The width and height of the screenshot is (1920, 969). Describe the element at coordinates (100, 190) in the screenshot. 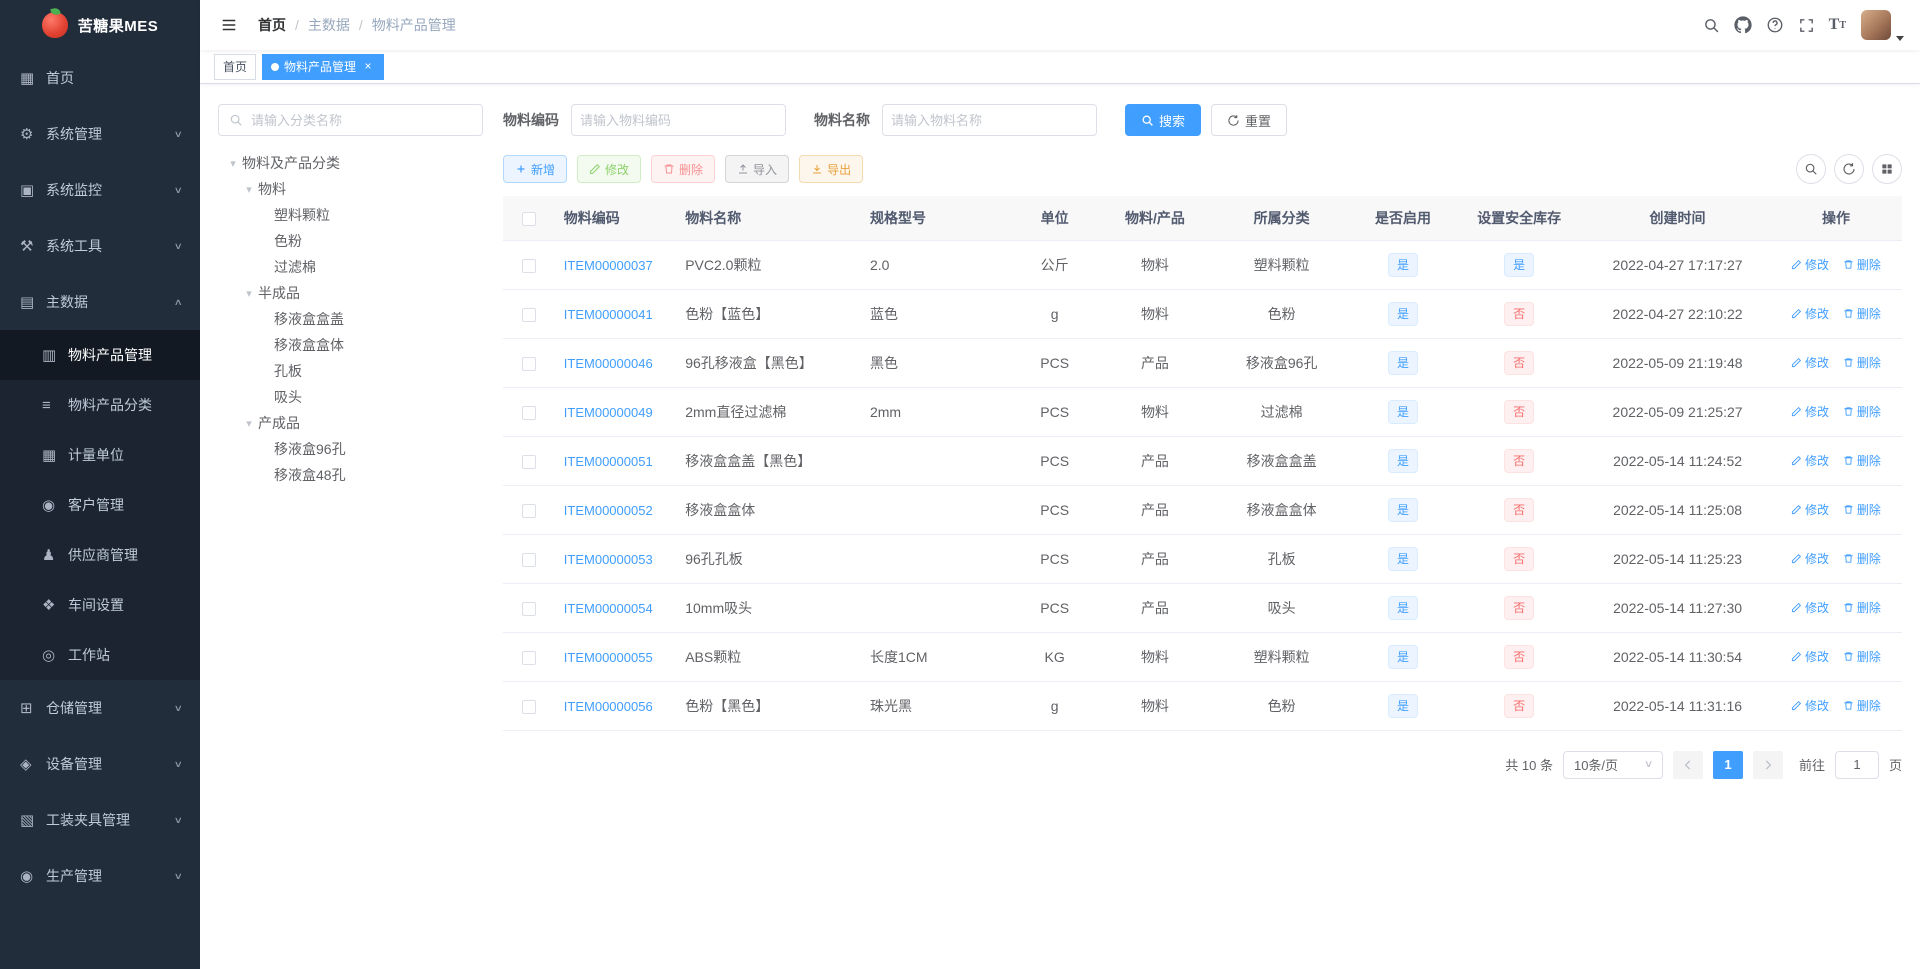

I see `sidebar-item-system-monitoring: ▣ 系统监控 ∨` at that location.